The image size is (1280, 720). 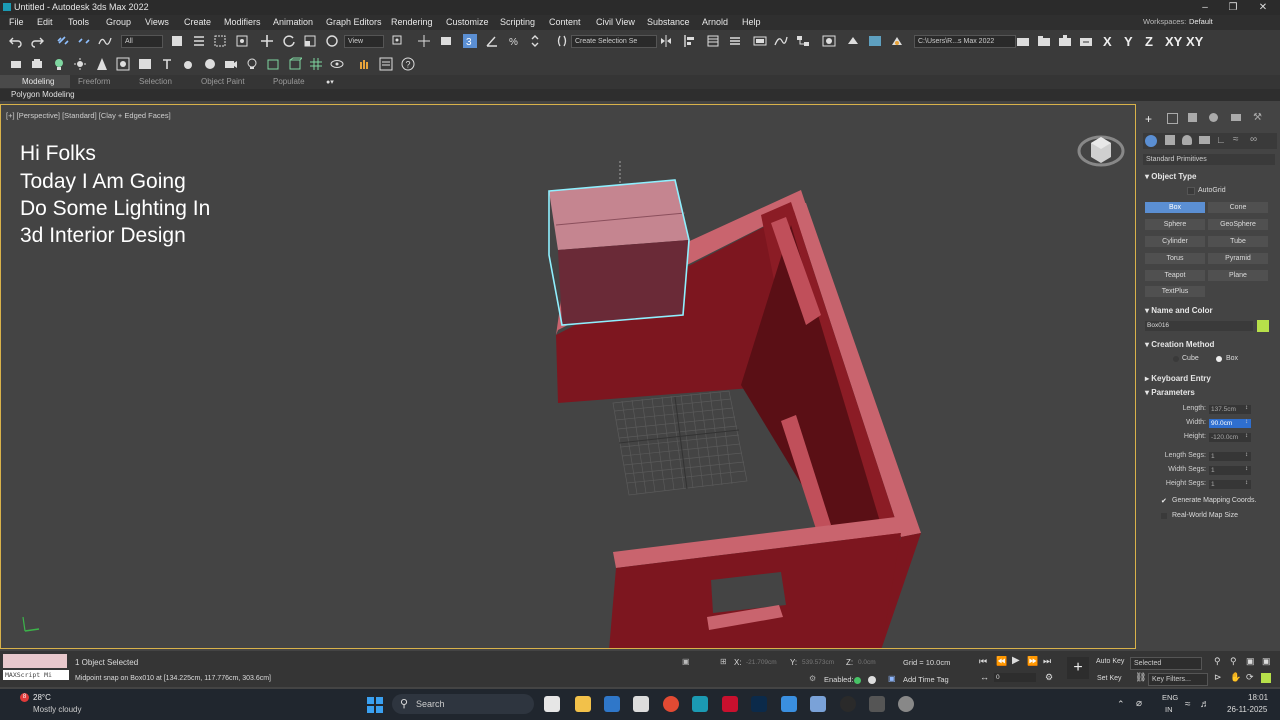 What do you see at coordinates (965, 41) in the screenshot?
I see `project-path-dropdown: C:\Users\R...s Max 2022` at bounding box center [965, 41].